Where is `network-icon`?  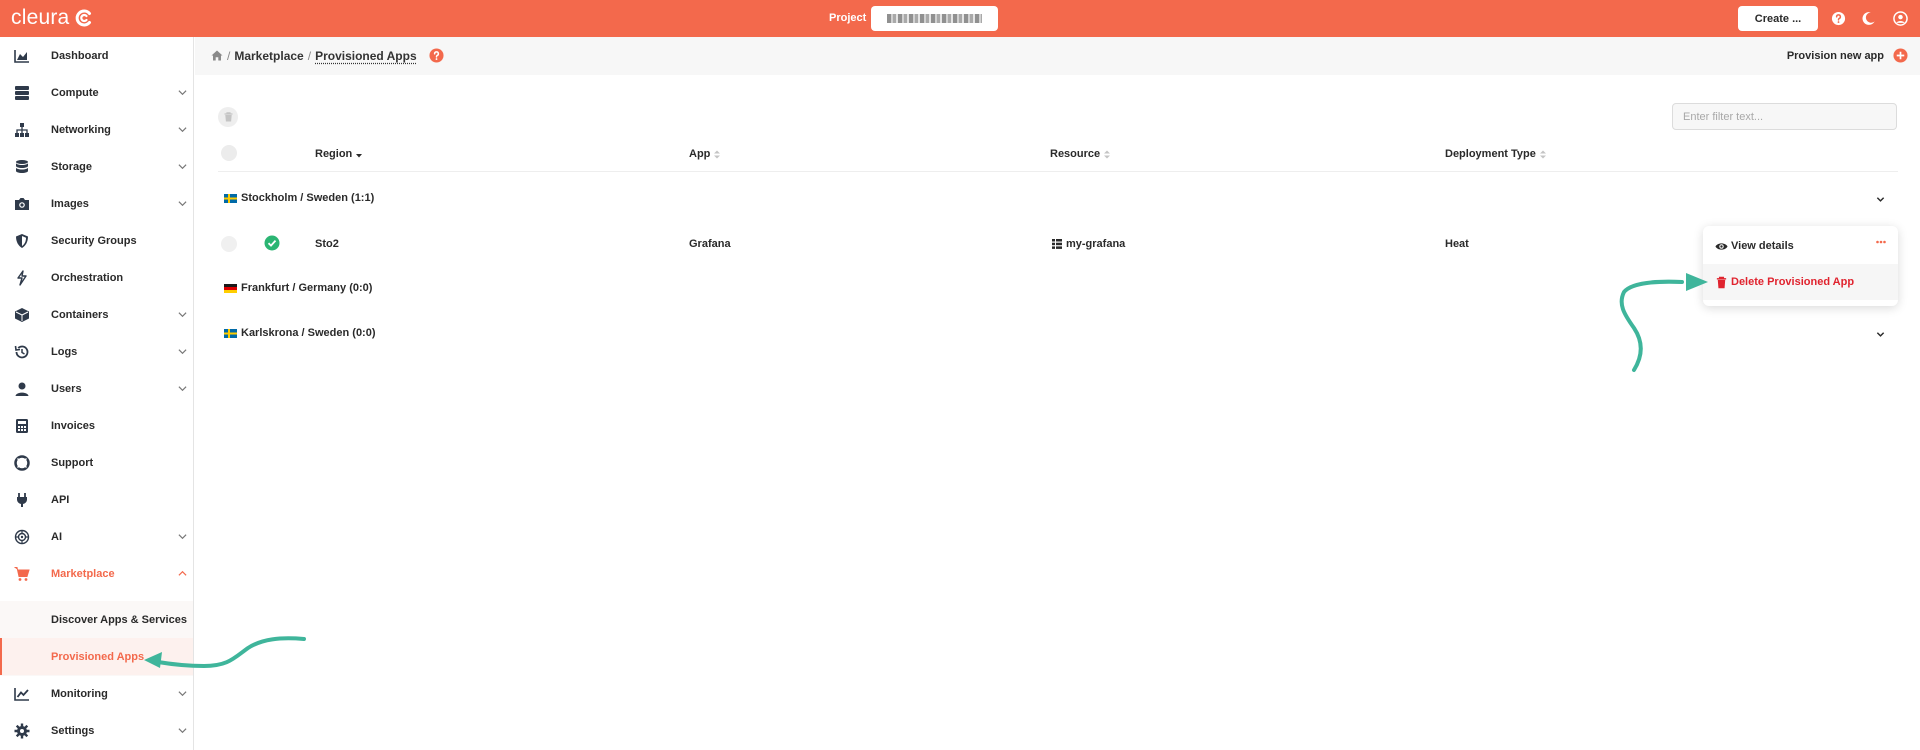
network-icon is located at coordinates (22, 129).